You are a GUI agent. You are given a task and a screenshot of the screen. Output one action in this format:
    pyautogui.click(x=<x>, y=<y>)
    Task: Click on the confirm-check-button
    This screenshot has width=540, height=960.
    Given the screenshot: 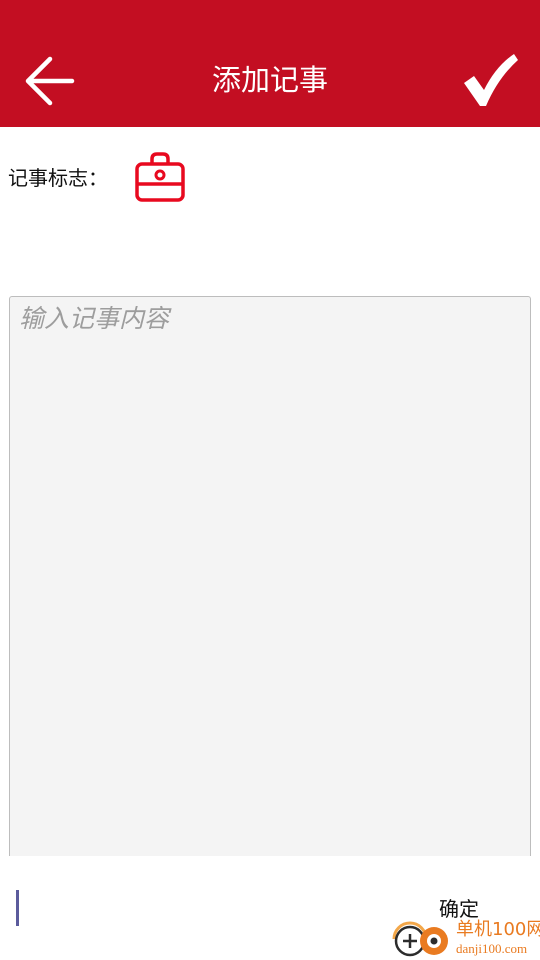 What is the action you would take?
    pyautogui.click(x=491, y=80)
    